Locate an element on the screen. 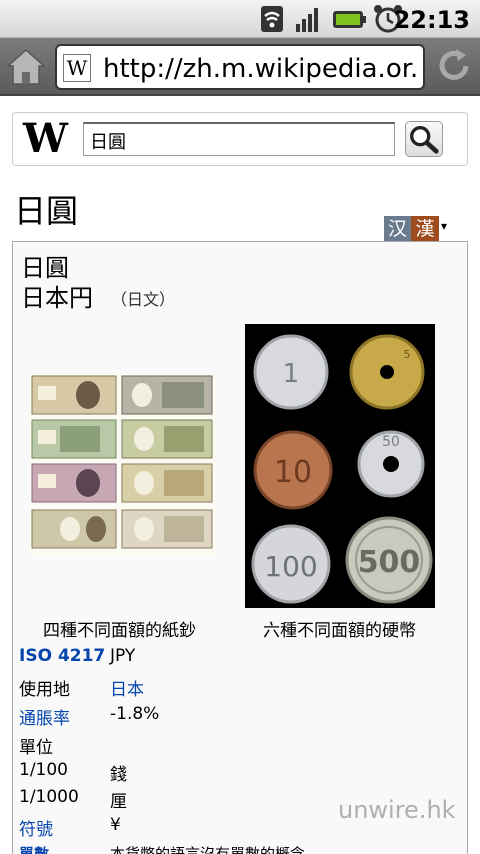  coin-10-yen: 10 is located at coordinates (293, 470).